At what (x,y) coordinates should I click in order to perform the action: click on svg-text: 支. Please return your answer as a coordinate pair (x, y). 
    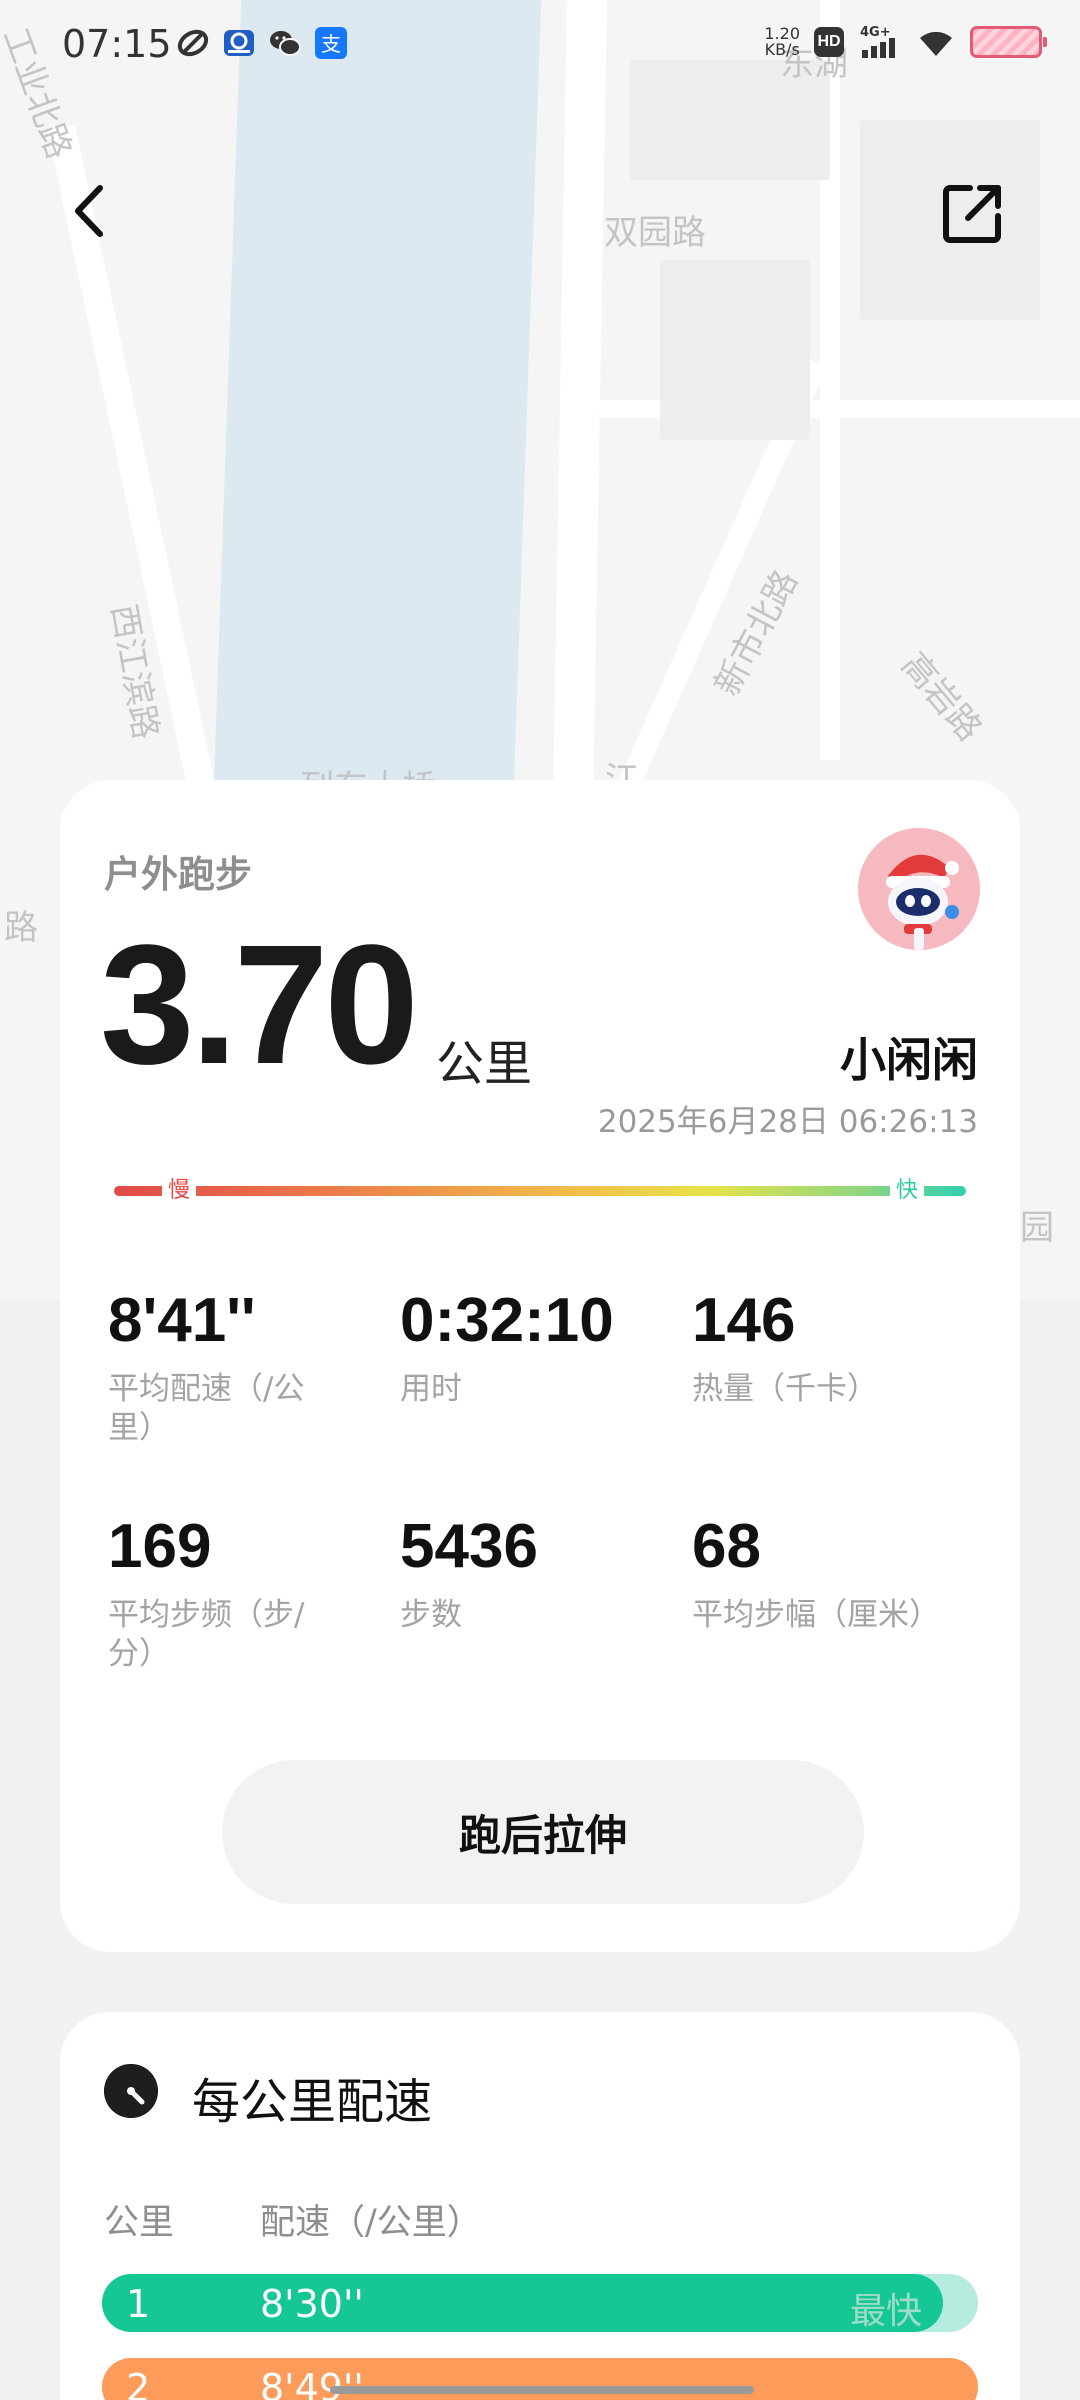
    Looking at the image, I should click on (331, 44).